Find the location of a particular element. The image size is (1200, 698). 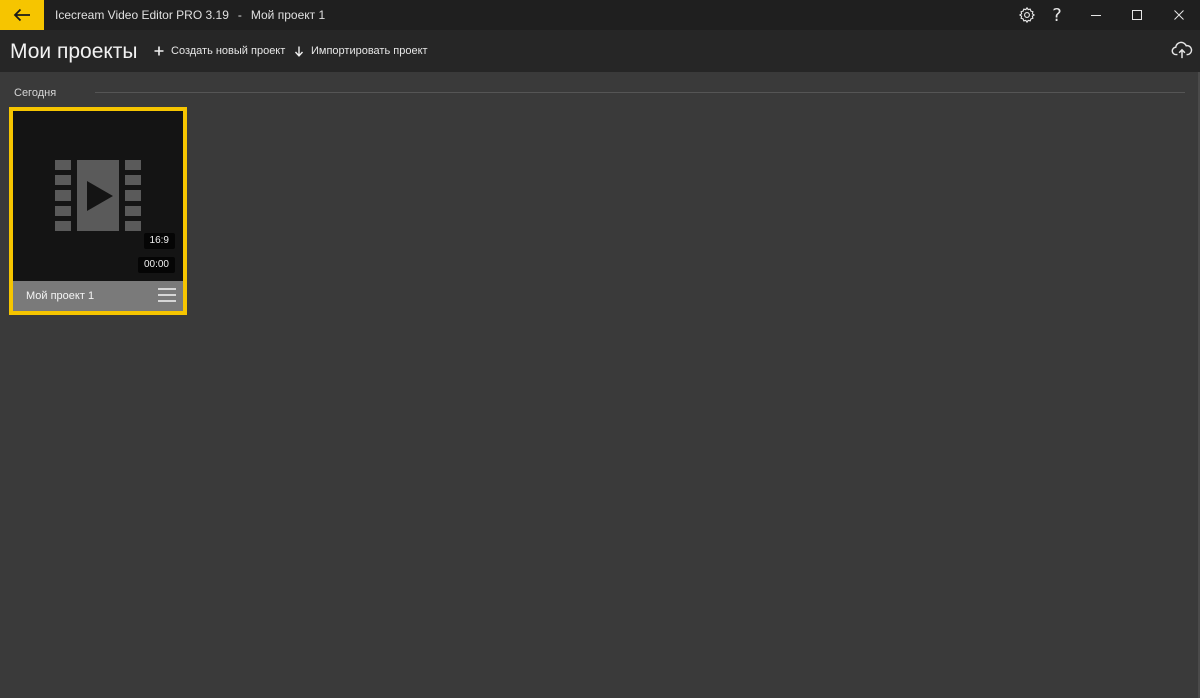

film-play-icon is located at coordinates (98, 195).